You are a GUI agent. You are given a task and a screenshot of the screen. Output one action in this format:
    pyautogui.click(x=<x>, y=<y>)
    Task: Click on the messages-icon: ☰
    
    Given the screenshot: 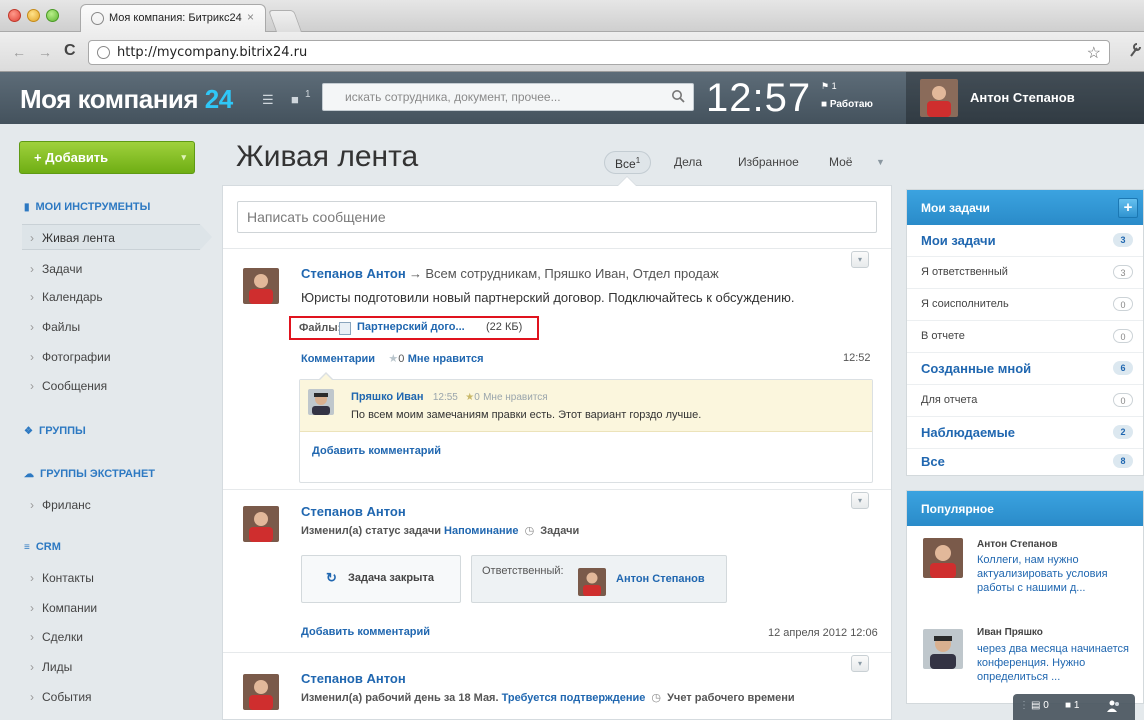 What is the action you would take?
    pyautogui.click(x=268, y=100)
    